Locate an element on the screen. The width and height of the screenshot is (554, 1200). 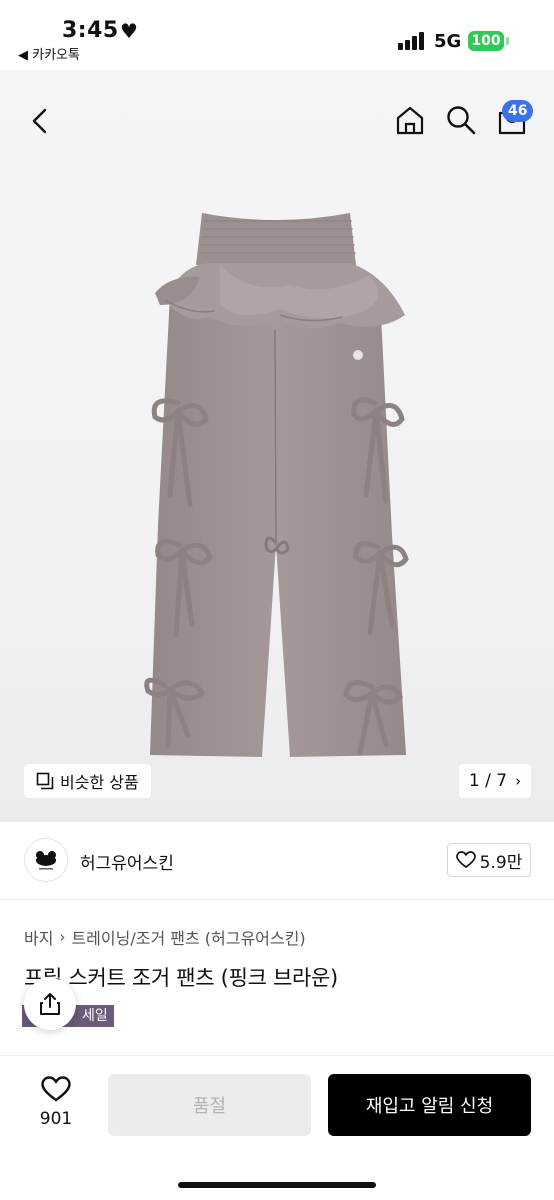
similar-products-button: 비슷한 상품 is located at coordinates (87, 781).